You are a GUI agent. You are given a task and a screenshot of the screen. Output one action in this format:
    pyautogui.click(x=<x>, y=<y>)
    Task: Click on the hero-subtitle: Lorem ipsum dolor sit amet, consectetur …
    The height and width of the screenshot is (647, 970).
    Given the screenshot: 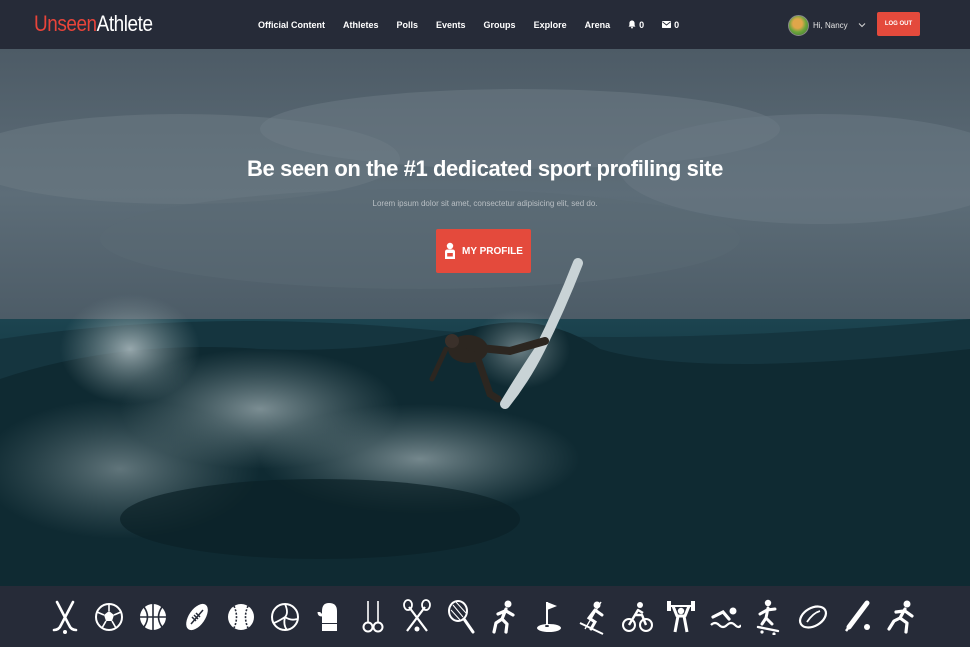 What is the action you would take?
    pyautogui.click(x=485, y=203)
    